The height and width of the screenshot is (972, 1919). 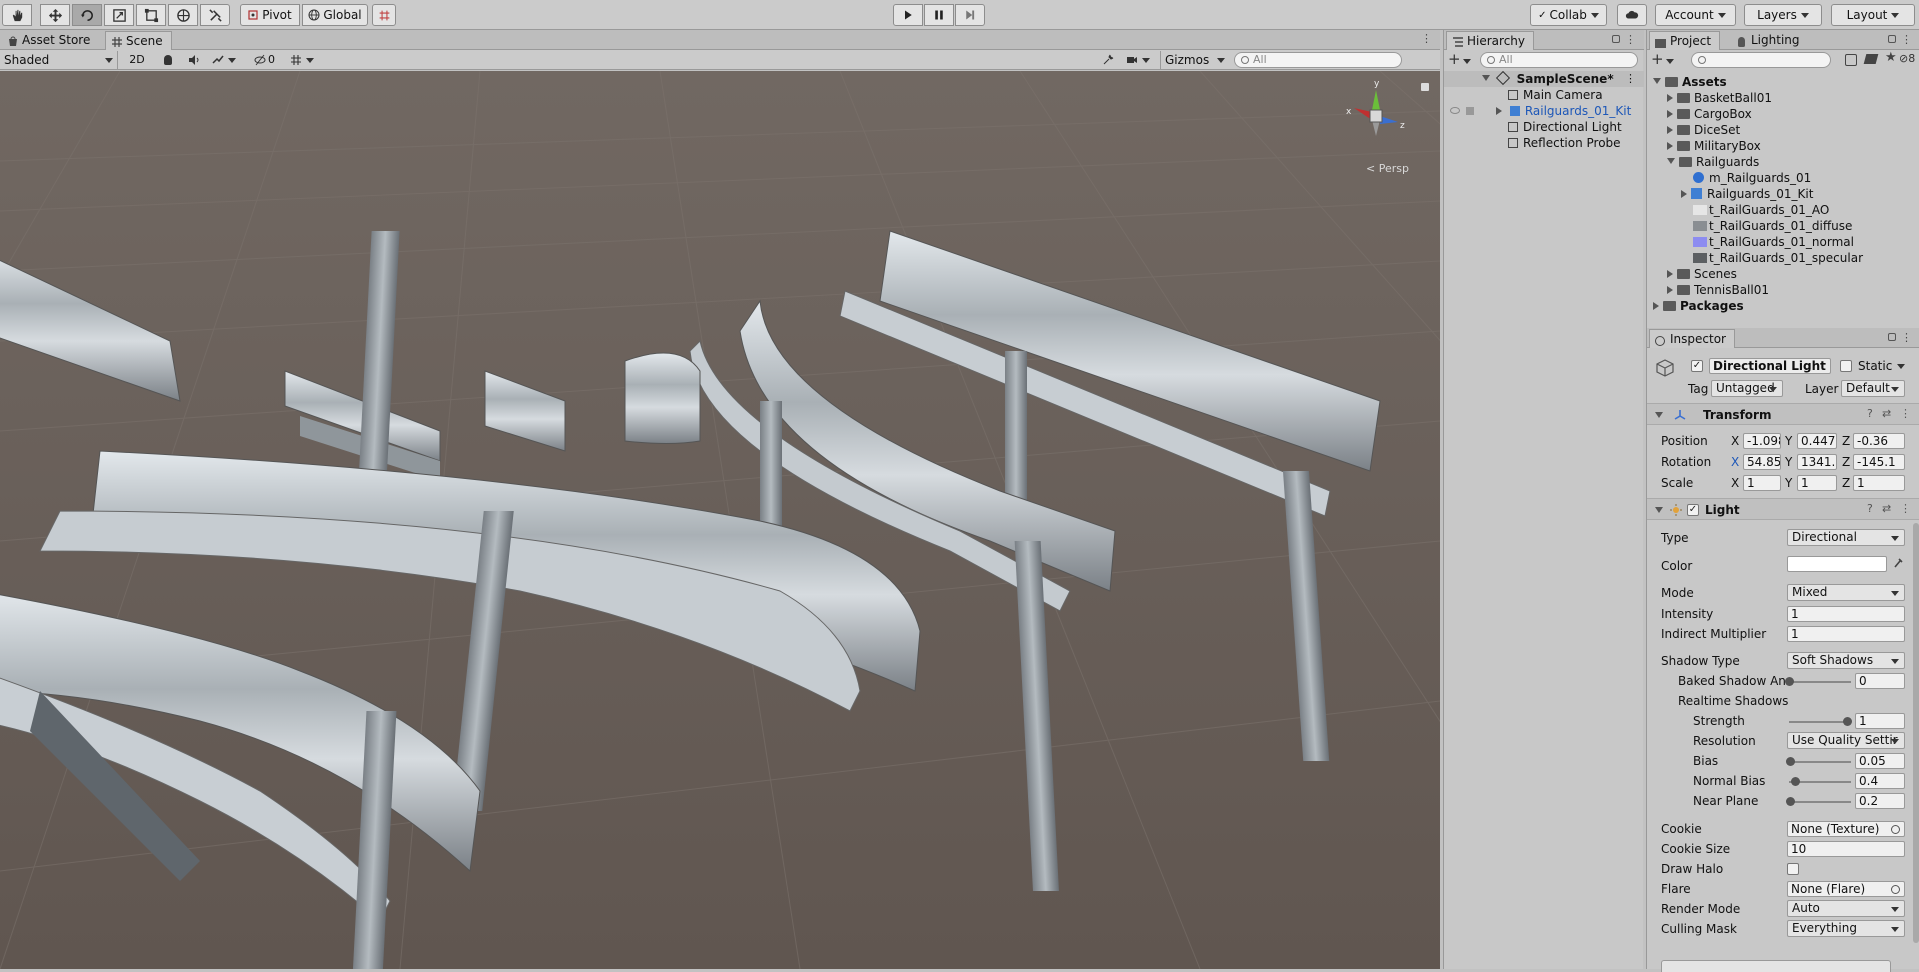 What do you see at coordinates (1837, 564) in the screenshot?
I see `color-field` at bounding box center [1837, 564].